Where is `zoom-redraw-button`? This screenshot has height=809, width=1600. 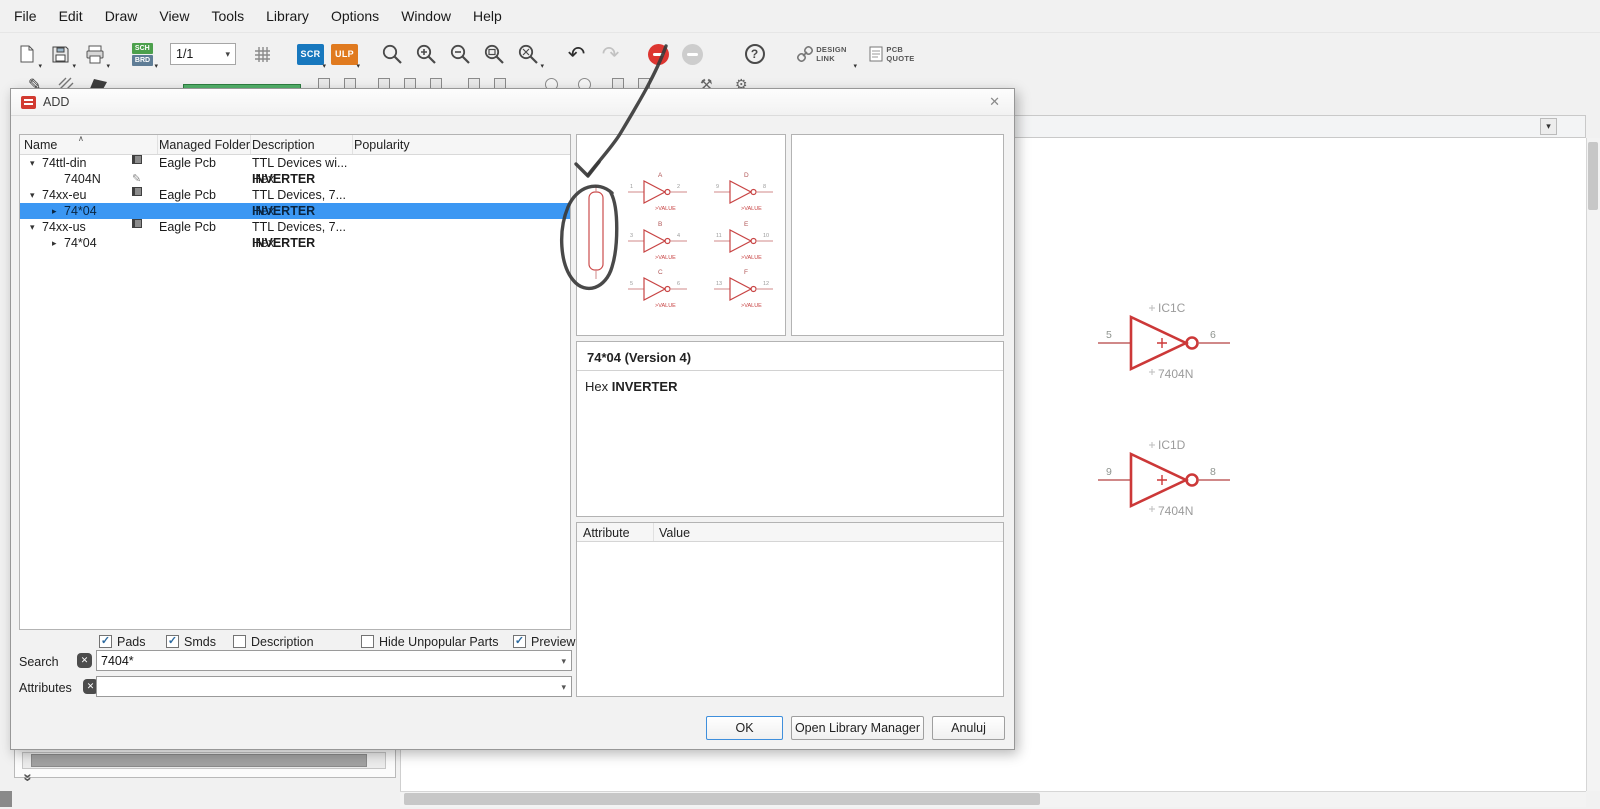
zoom-redraw-button is located at coordinates (494, 54).